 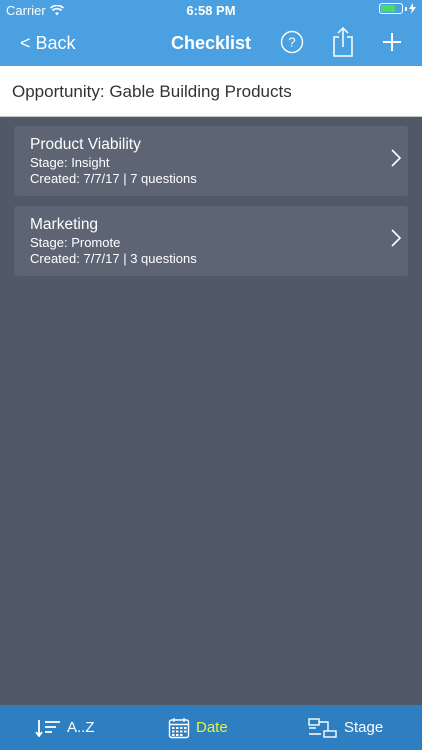 I want to click on battery-indicator, so click(x=397, y=8).